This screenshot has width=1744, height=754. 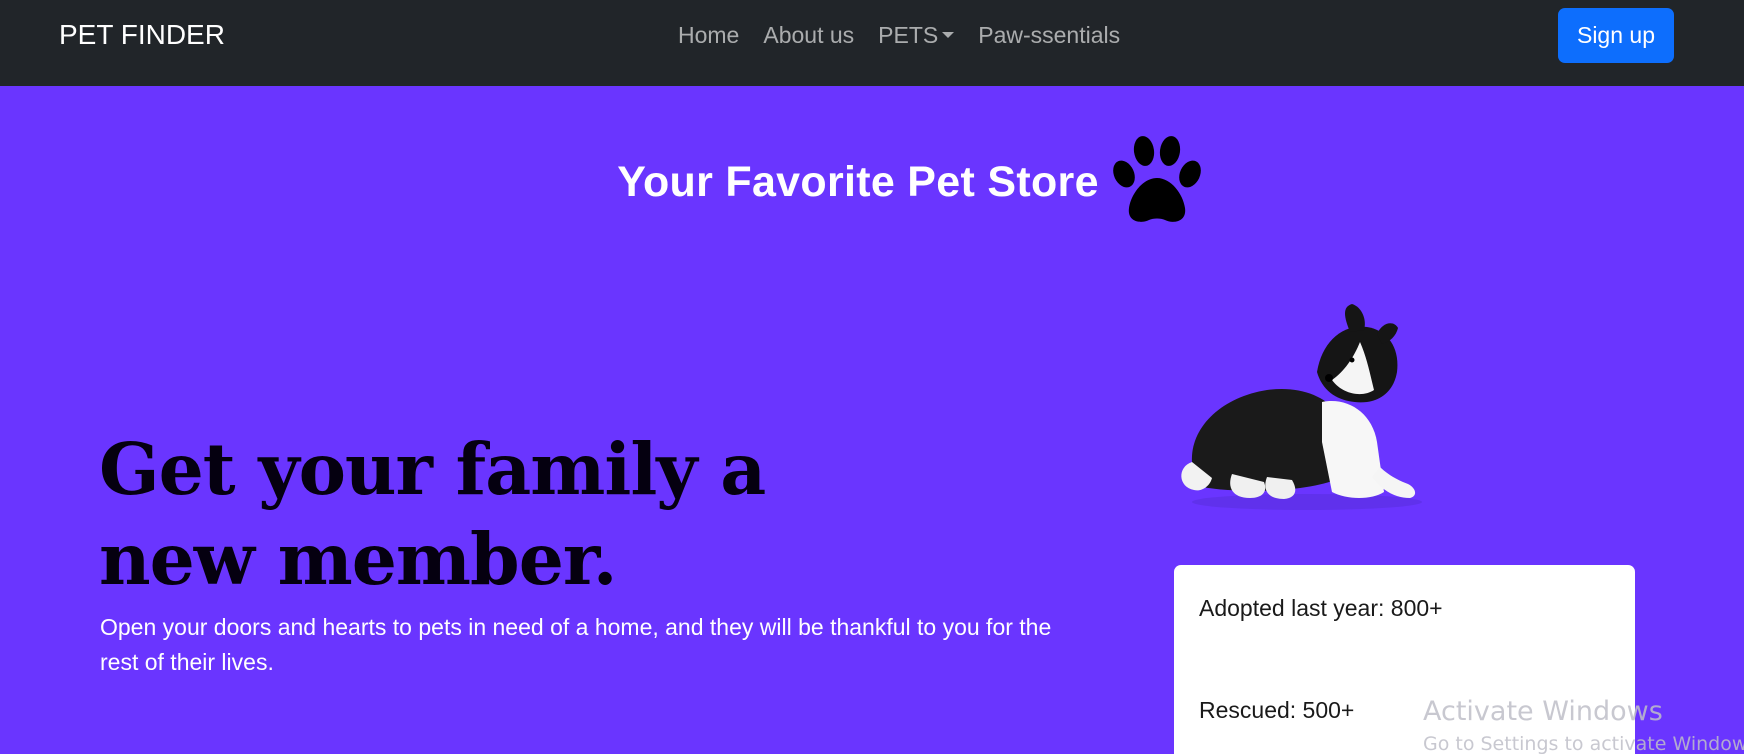 What do you see at coordinates (1616, 35) in the screenshot?
I see `sign-up-button: Sign up` at bounding box center [1616, 35].